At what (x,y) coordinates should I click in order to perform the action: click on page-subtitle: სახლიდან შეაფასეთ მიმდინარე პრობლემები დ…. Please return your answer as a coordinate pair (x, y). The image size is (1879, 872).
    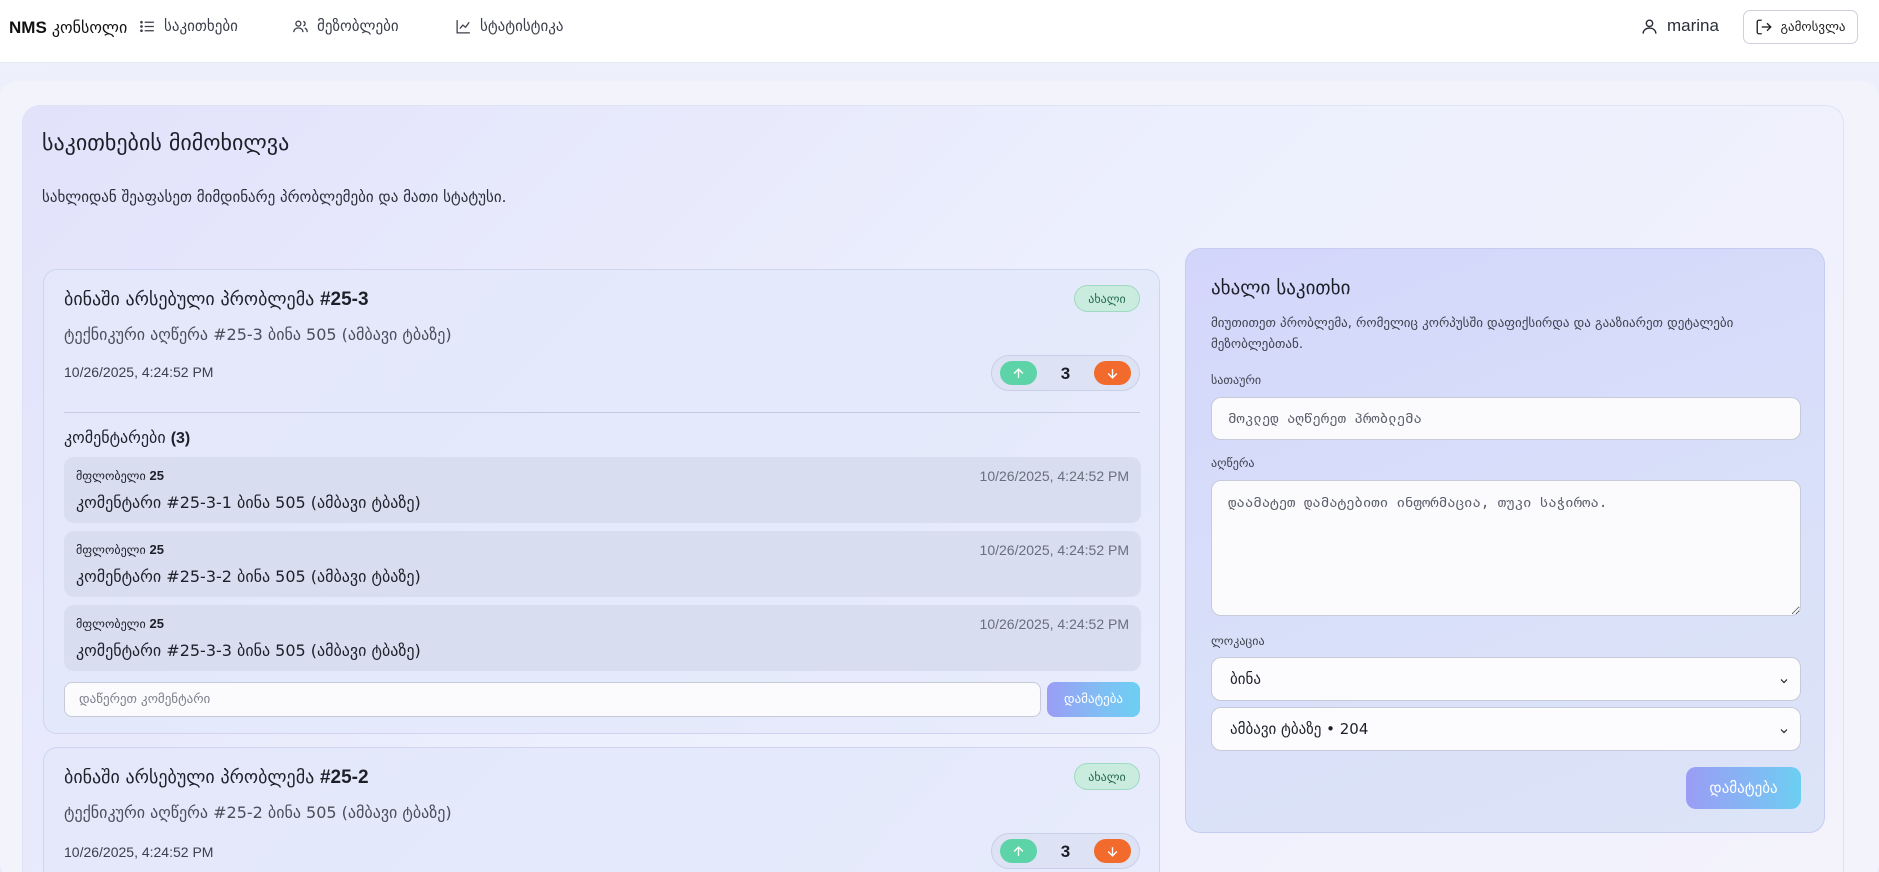
    Looking at the image, I should click on (274, 197).